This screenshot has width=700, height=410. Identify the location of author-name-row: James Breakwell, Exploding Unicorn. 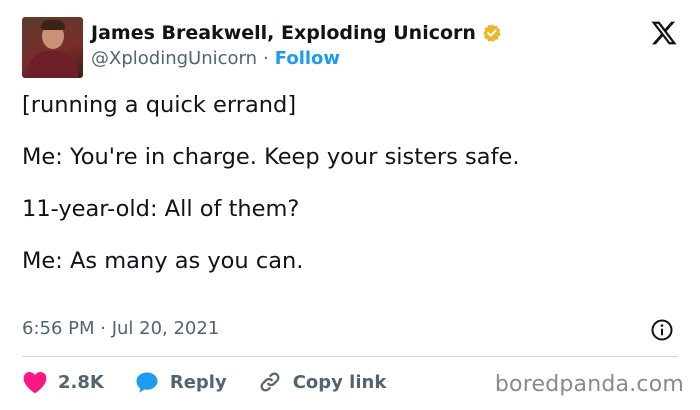
(296, 33).